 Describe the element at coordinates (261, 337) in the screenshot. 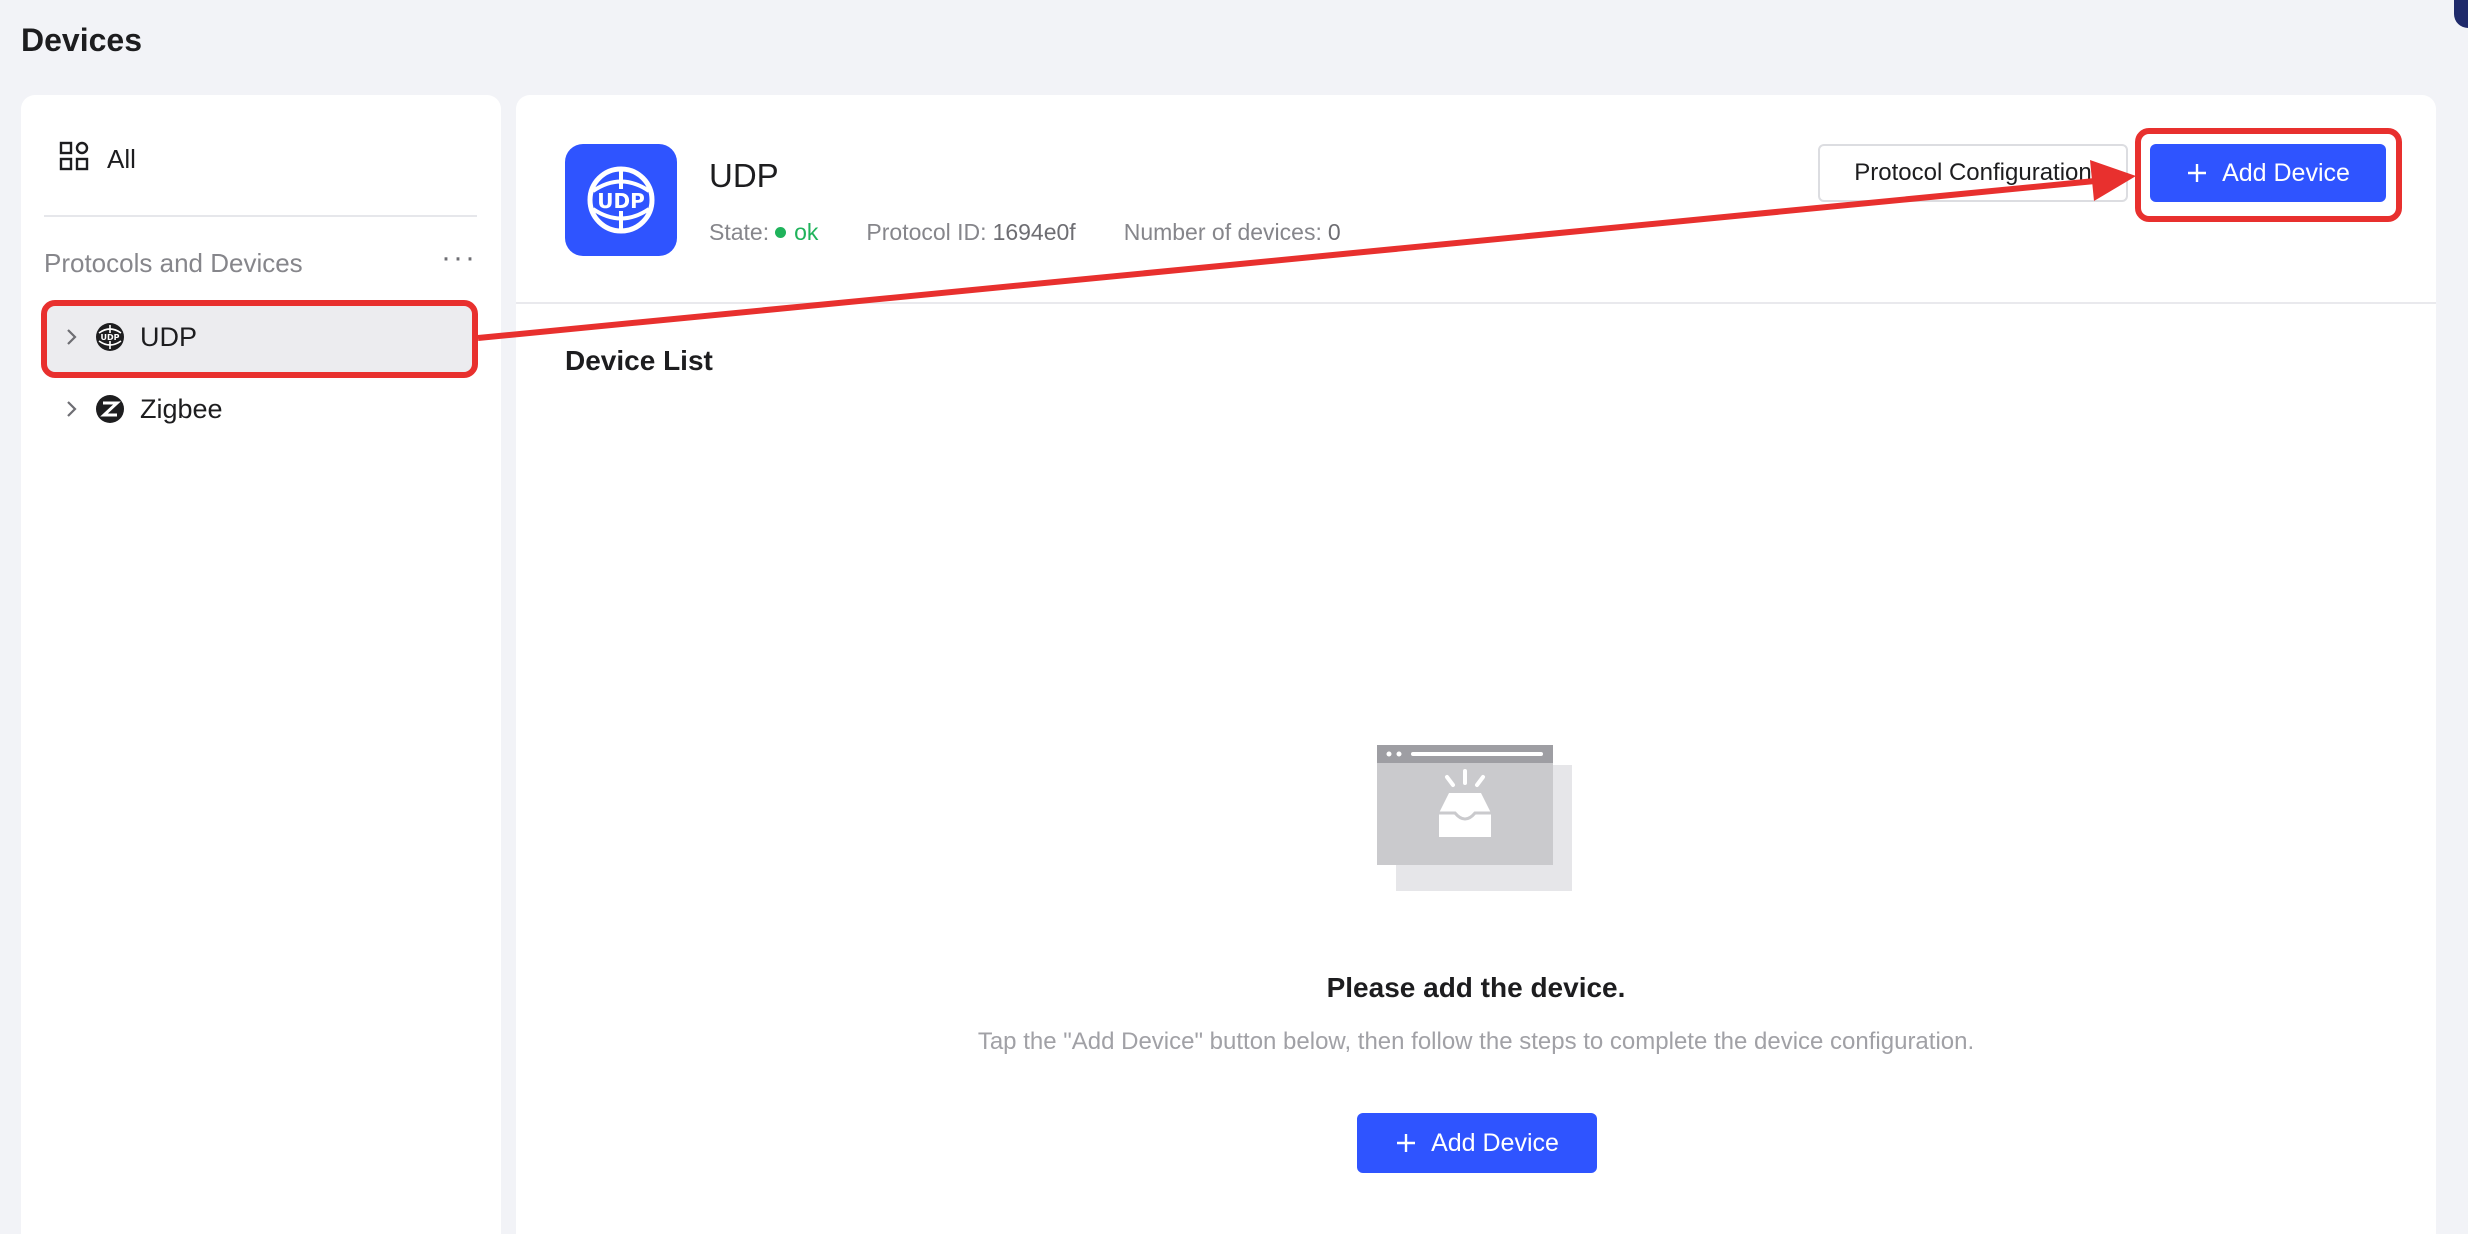

I see `sidebar-item-udp: UDP UDP` at that location.